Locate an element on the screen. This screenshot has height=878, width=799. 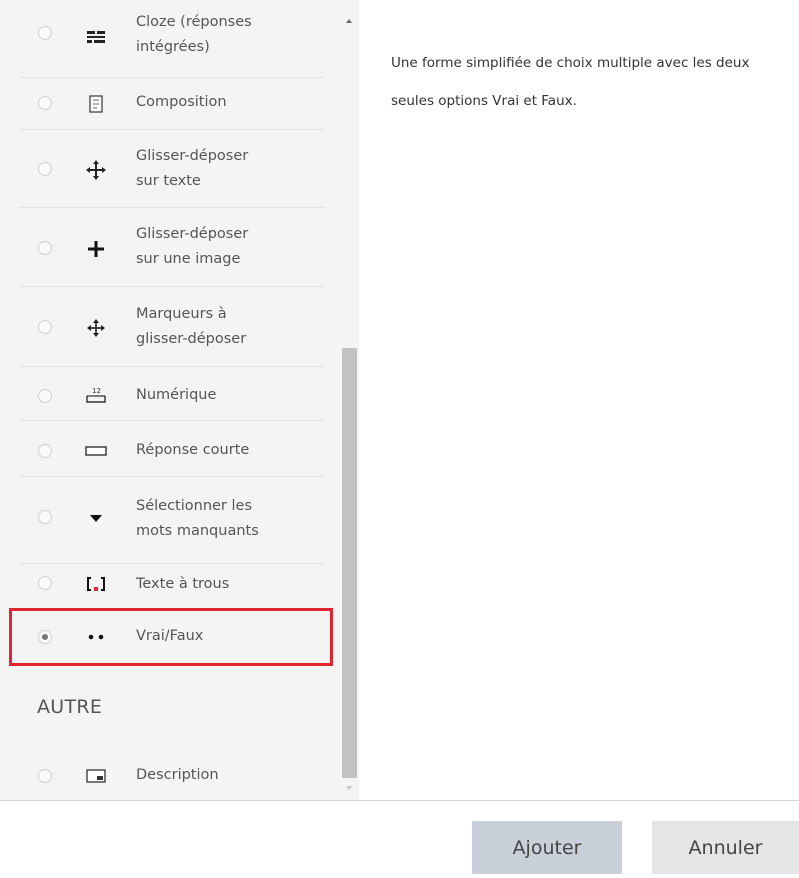
radio-short-answer is located at coordinates (45, 451).